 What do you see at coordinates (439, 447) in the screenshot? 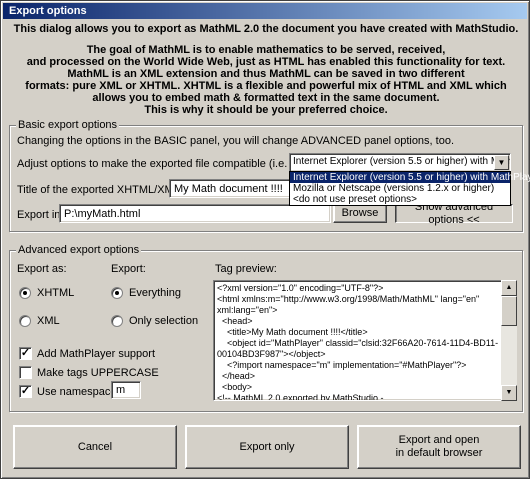
I see `export-and-open-button: Export and open in default browser` at bounding box center [439, 447].